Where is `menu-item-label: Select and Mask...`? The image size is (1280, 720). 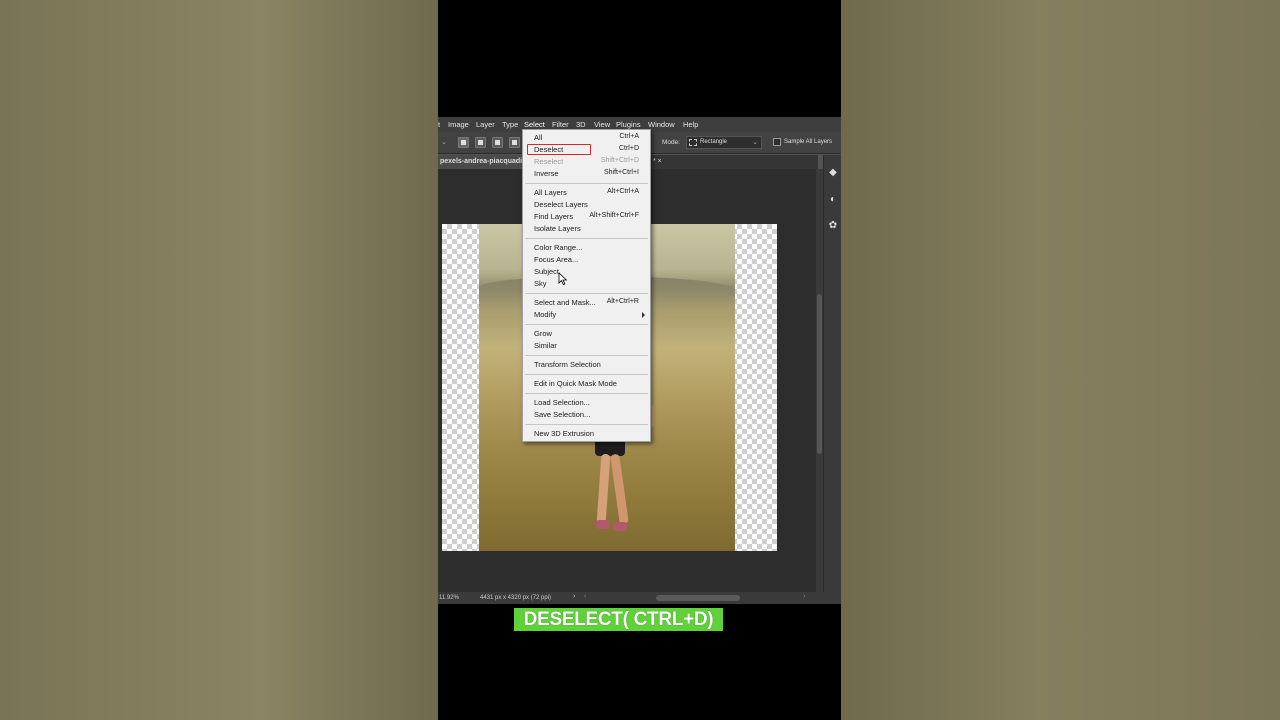
menu-item-label: Select and Mask... is located at coordinates (565, 302).